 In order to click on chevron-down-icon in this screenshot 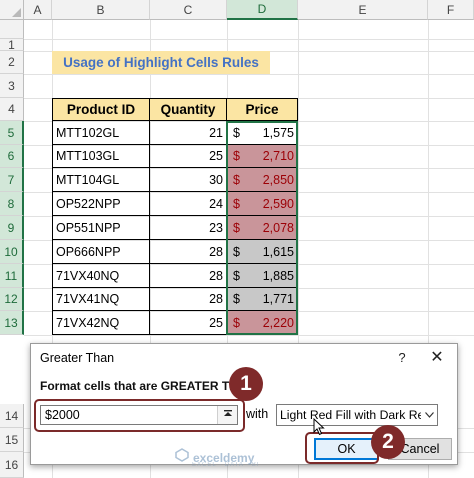, I will do `click(429, 415)`.